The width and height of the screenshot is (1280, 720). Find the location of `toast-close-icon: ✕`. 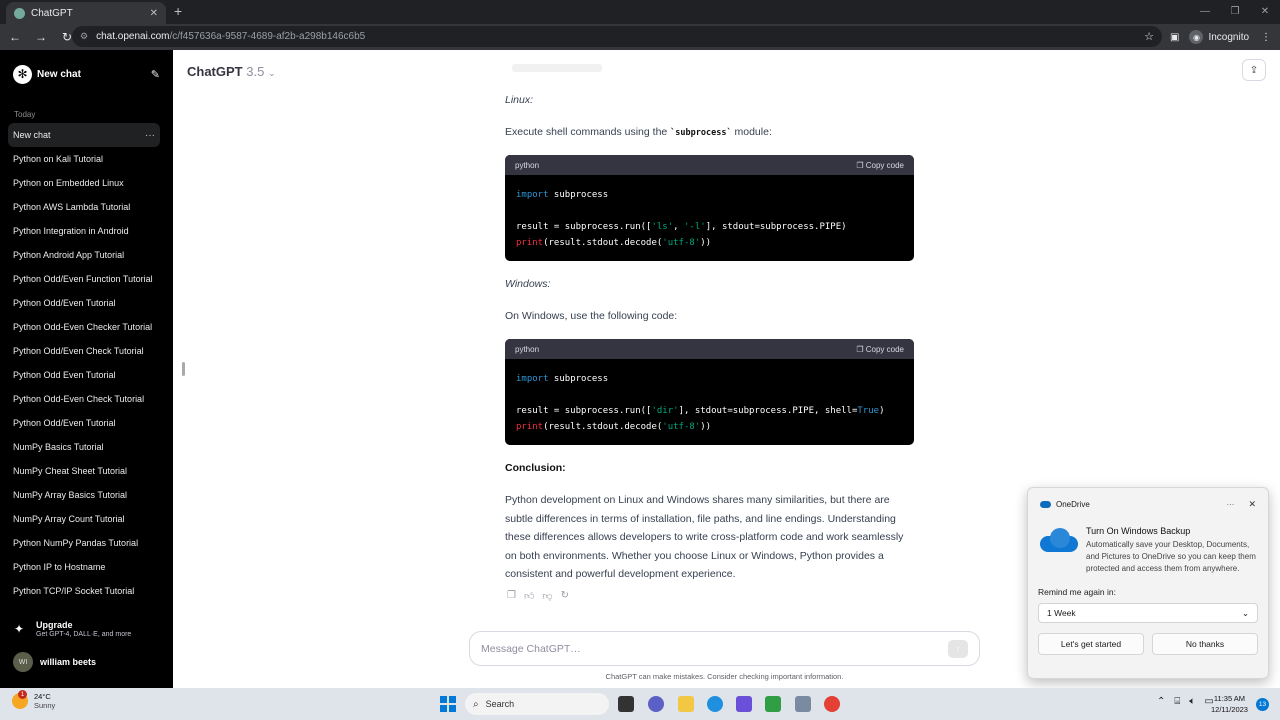

toast-close-icon: ✕ is located at coordinates (1252, 504).